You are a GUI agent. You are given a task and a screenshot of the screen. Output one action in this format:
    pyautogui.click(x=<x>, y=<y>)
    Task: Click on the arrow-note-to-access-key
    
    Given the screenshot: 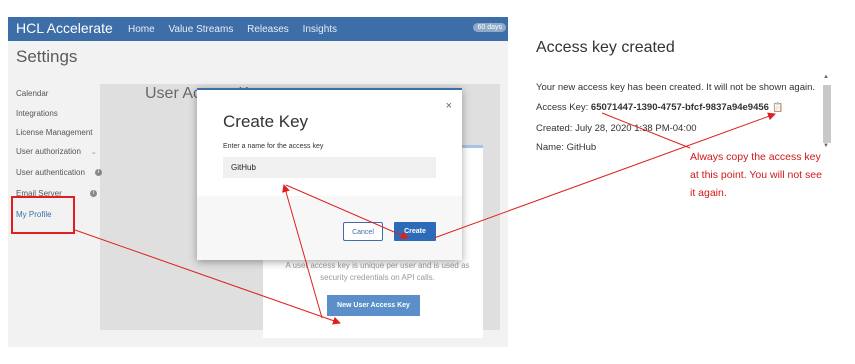 What is the action you would take?
    pyautogui.click(x=646, y=130)
    